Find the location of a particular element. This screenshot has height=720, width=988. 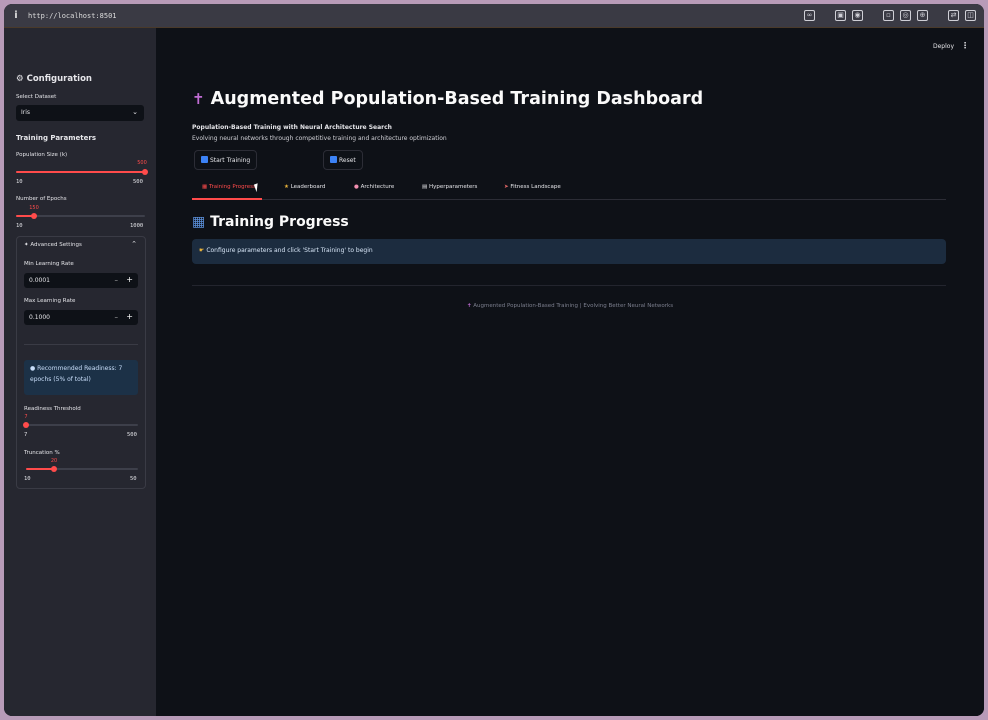

population-slider is located at coordinates (82, 172).